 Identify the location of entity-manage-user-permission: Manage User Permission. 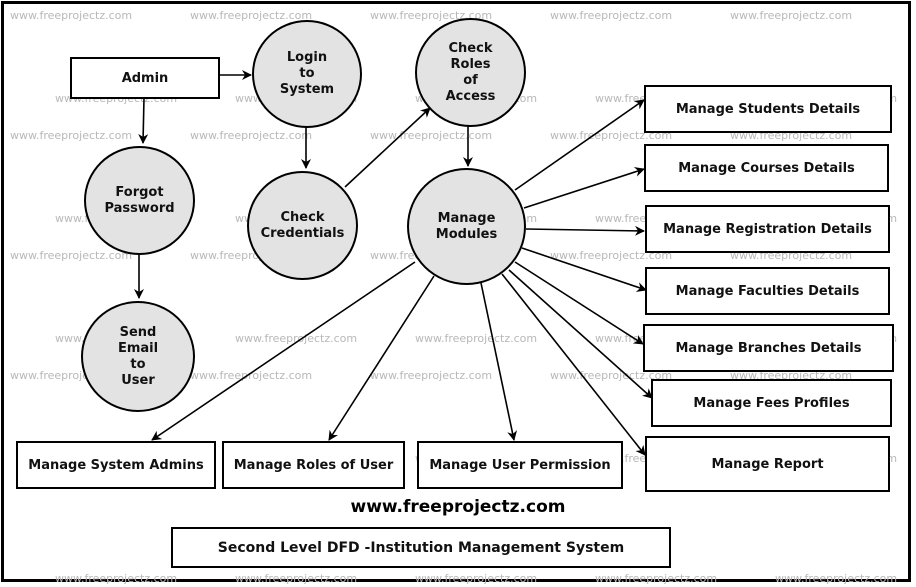
(520, 465).